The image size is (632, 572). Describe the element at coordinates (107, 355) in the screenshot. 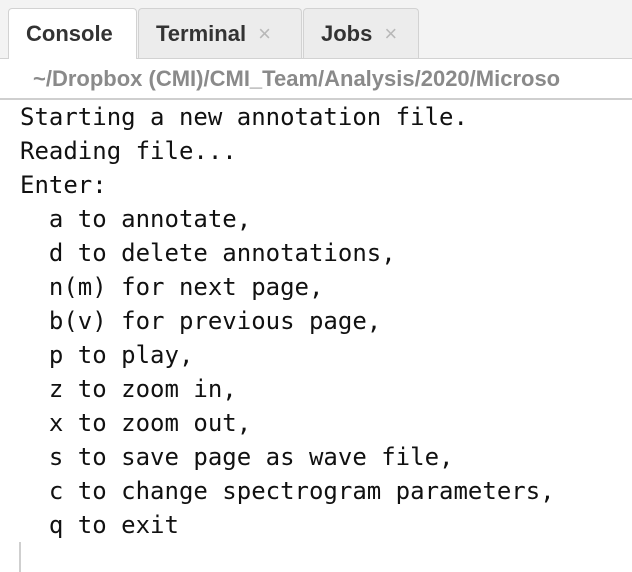

I see `console-line: p to play,` at that location.